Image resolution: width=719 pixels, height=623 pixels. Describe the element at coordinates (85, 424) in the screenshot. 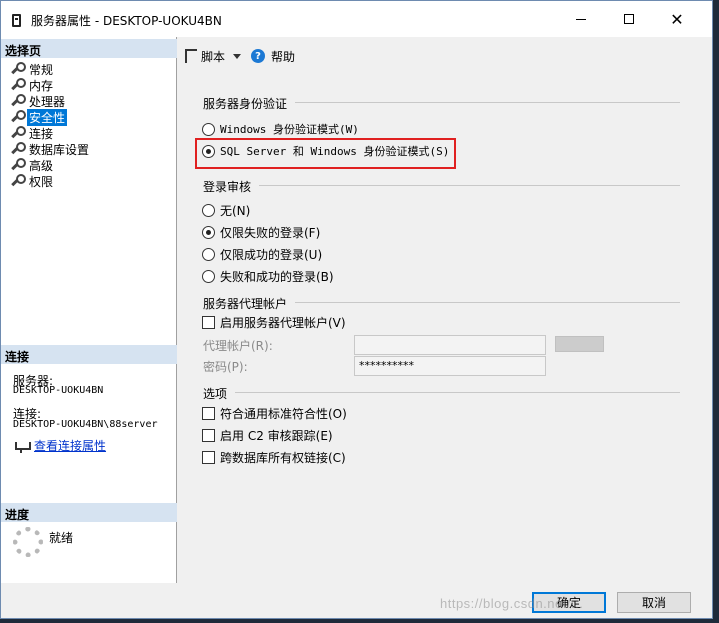

I see `connection-value: DESKTOP-UOKU4BN\88server` at that location.